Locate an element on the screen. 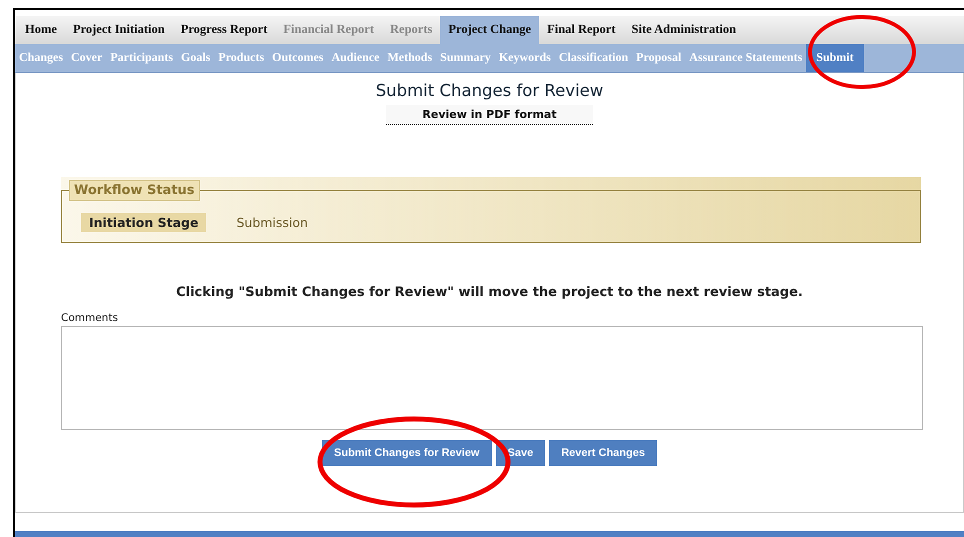  workflow-legend: Workflow Status is located at coordinates (134, 190).